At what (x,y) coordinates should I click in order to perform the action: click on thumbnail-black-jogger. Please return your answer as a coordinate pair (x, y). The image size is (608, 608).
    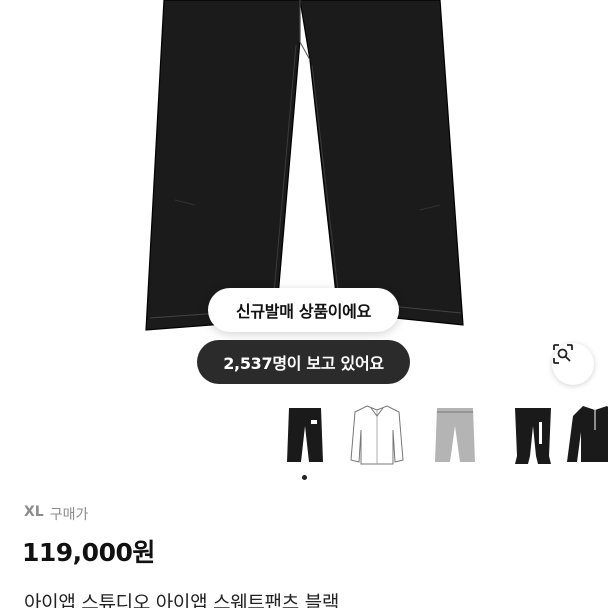
    Looking at the image, I should click on (533, 436).